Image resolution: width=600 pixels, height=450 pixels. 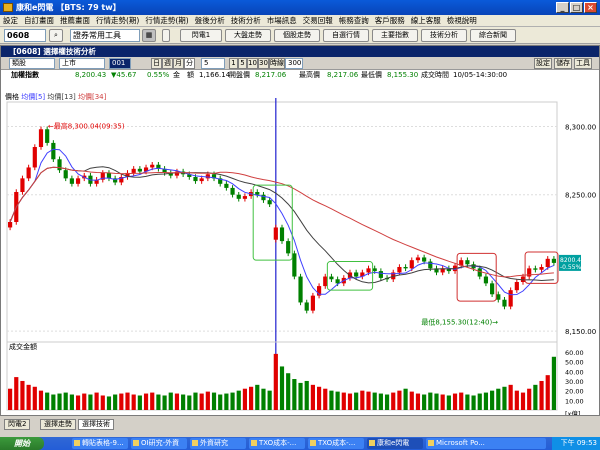 What do you see at coordinates (572, 412) in the screenshot?
I see `volume-unit-label: [x億]` at bounding box center [572, 412].